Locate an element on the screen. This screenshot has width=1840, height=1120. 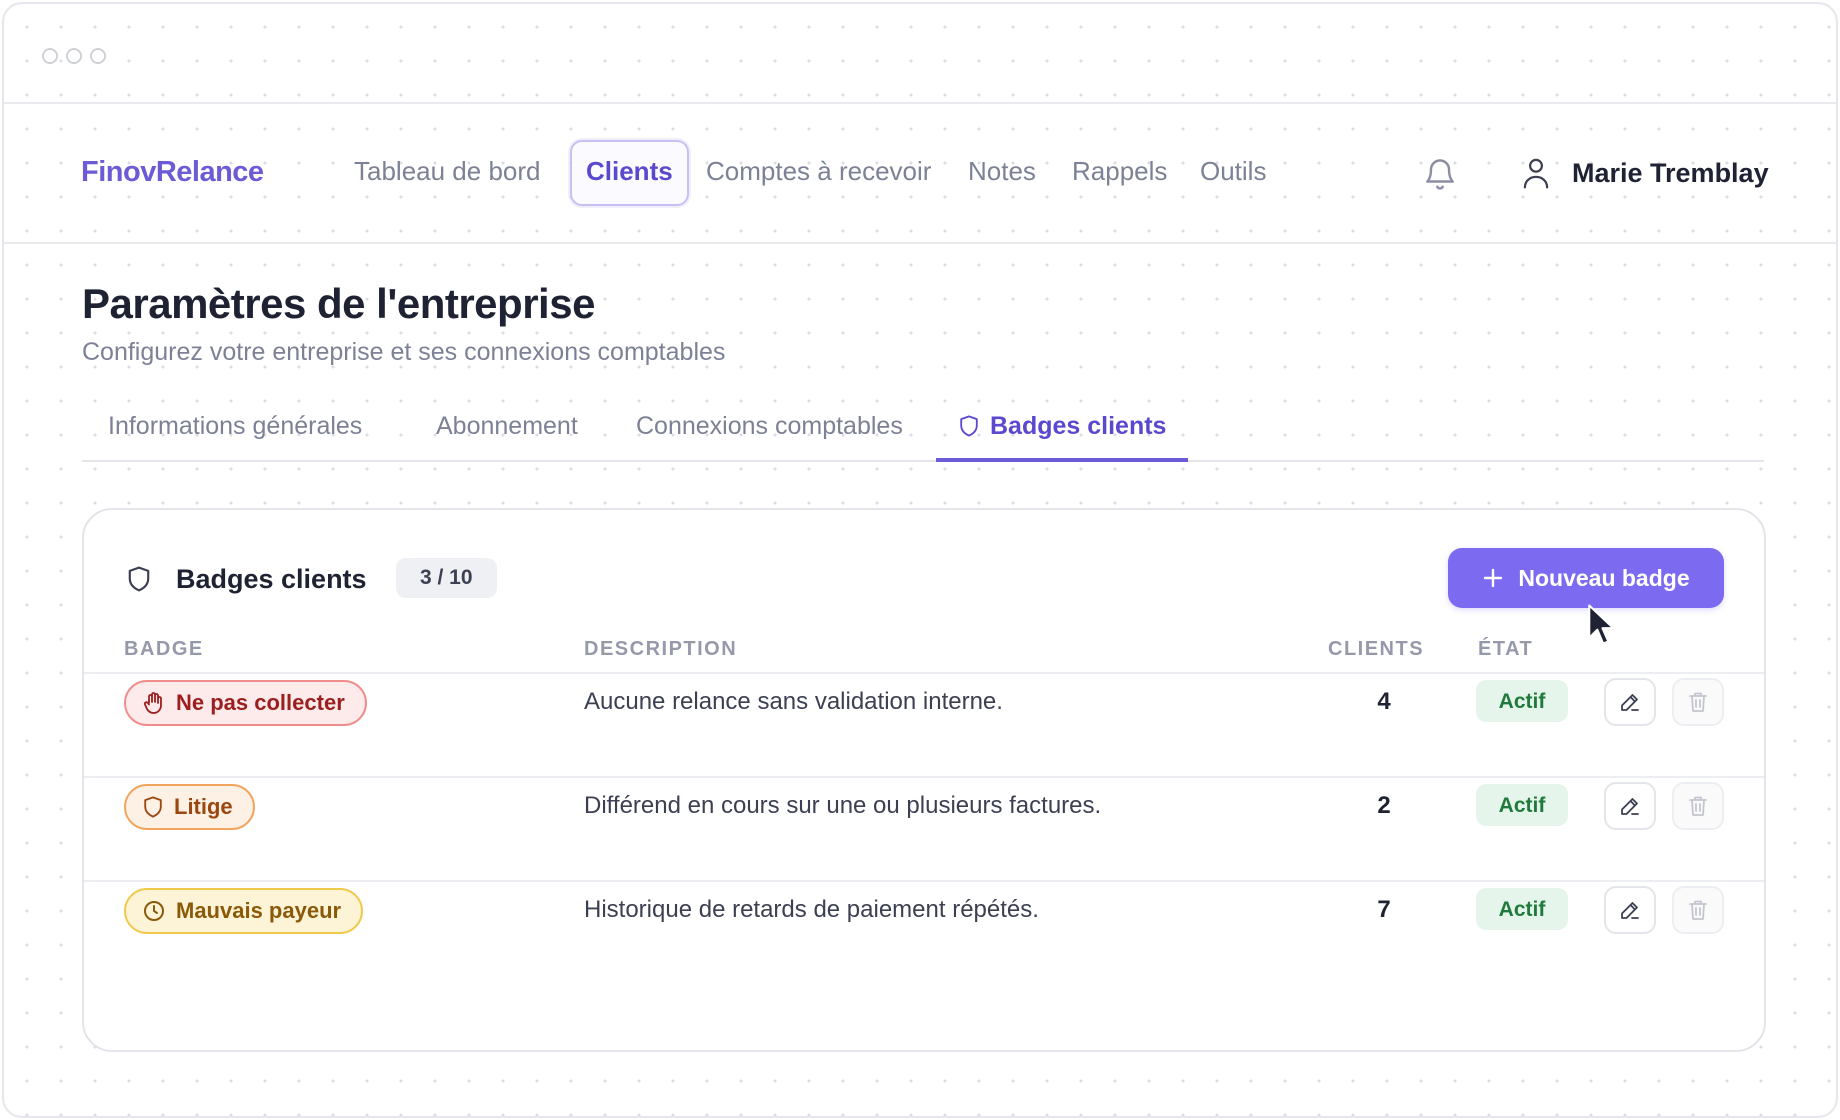
bell-icon is located at coordinates (1440, 174).